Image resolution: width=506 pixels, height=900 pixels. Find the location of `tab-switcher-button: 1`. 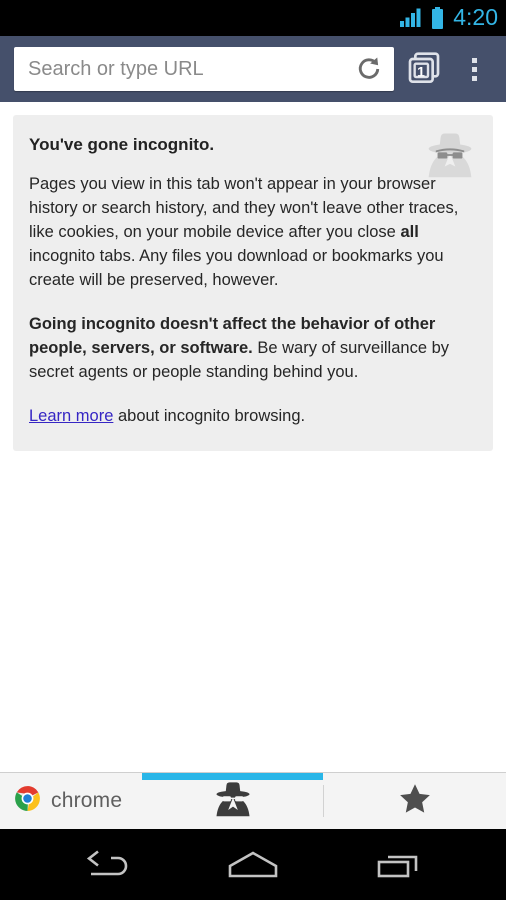

tab-switcher-button: 1 is located at coordinates (424, 69).